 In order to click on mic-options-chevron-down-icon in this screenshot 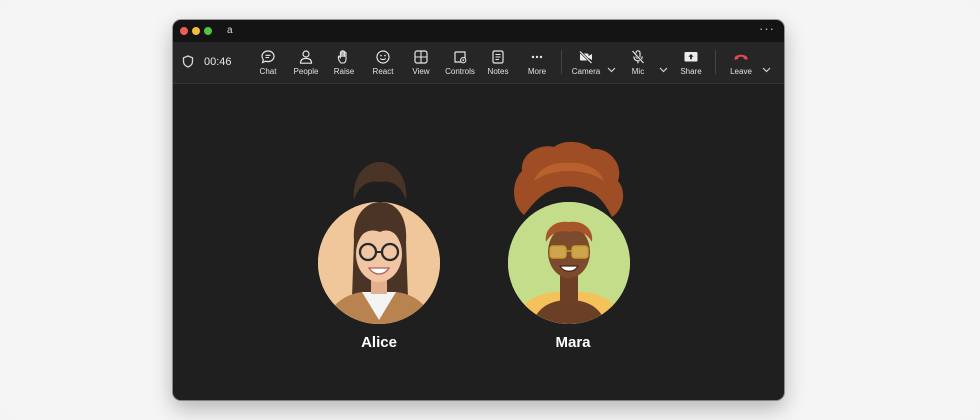, I will do `click(663, 69)`.